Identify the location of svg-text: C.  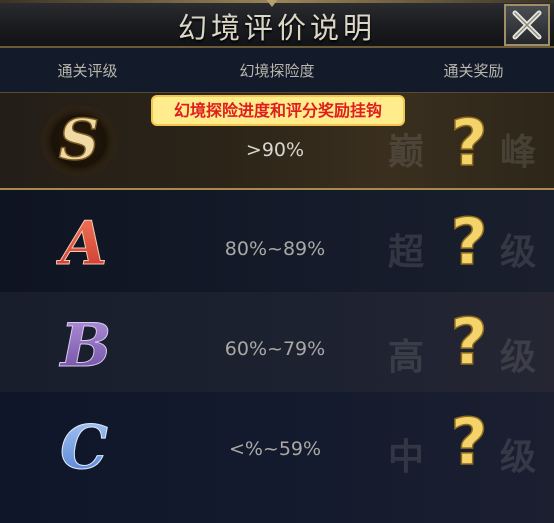
(84, 445).